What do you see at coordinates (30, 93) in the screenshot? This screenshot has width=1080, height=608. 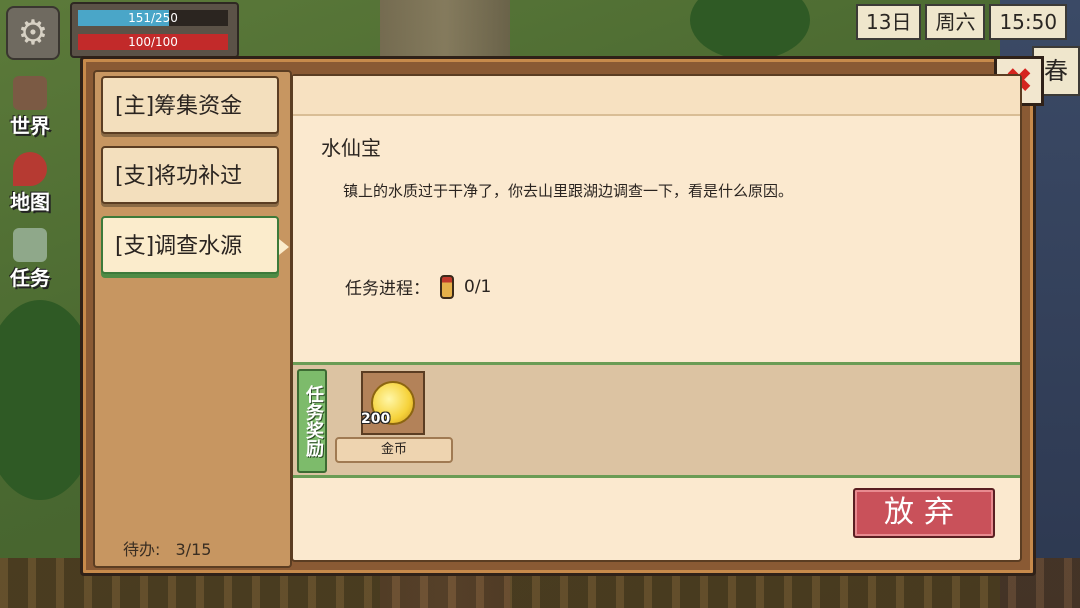 I see `people-icon` at bounding box center [30, 93].